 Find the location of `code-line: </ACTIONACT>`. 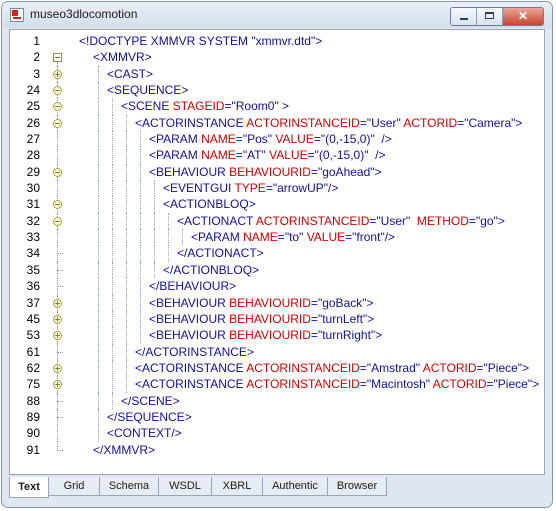

code-line: </ACTIONACT> is located at coordinates (307, 253).